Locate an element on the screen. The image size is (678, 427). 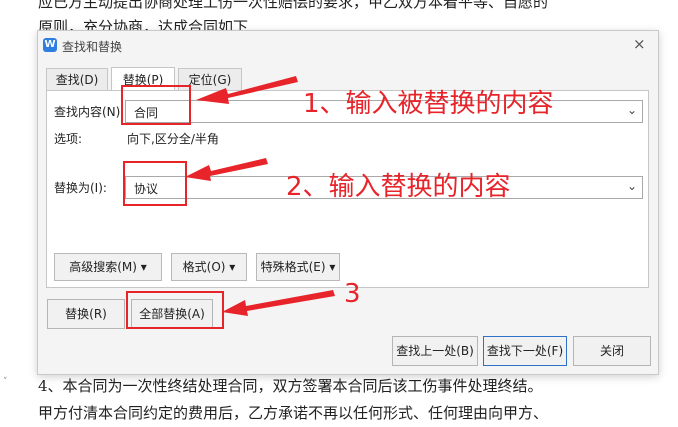
annotation-step-2: 2、输入替换的内容 is located at coordinates (398, 187).